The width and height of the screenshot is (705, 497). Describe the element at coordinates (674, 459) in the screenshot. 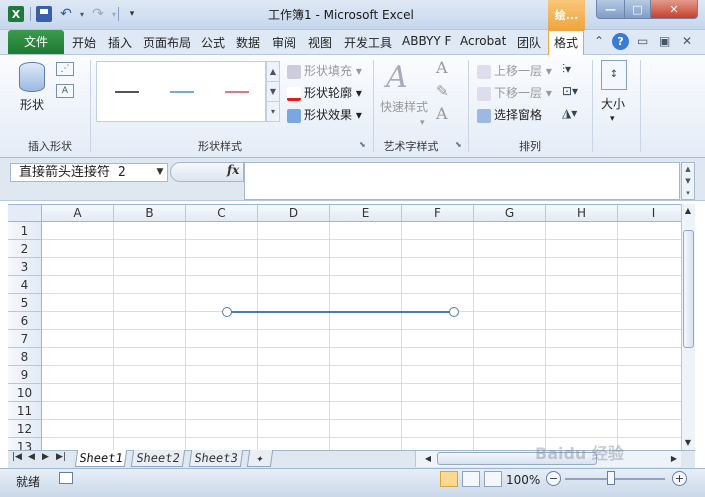

I see `scroll-right-icon: ▶` at that location.